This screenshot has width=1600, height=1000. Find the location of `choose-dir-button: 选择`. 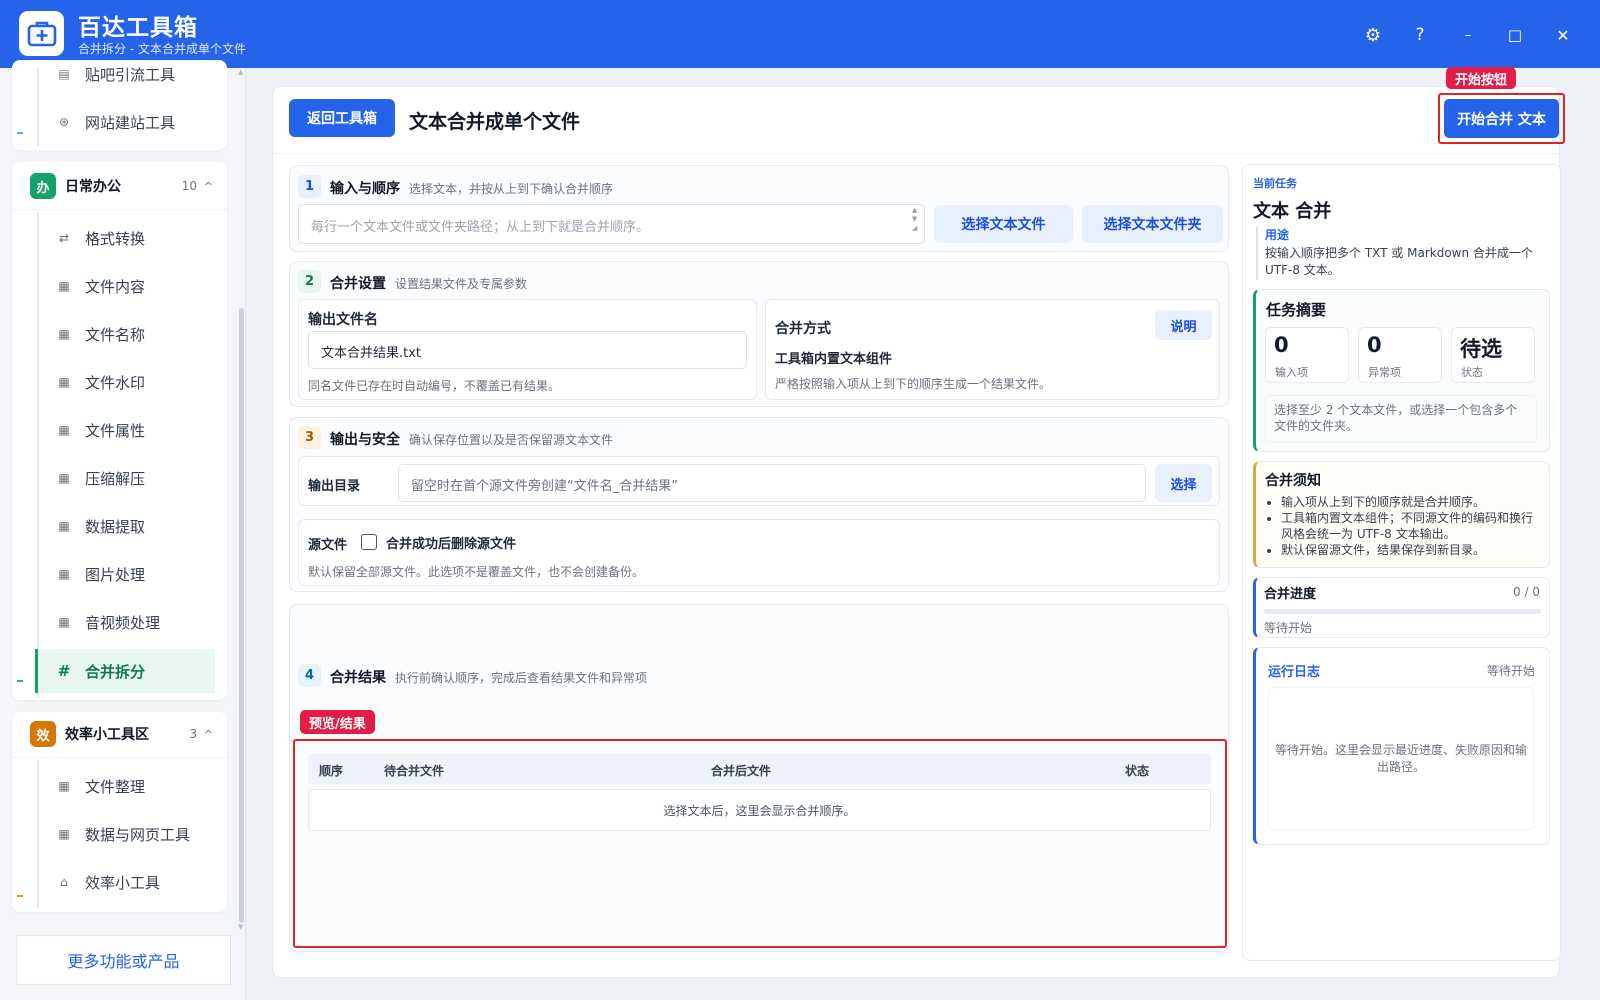

choose-dir-button: 选择 is located at coordinates (1183, 483).